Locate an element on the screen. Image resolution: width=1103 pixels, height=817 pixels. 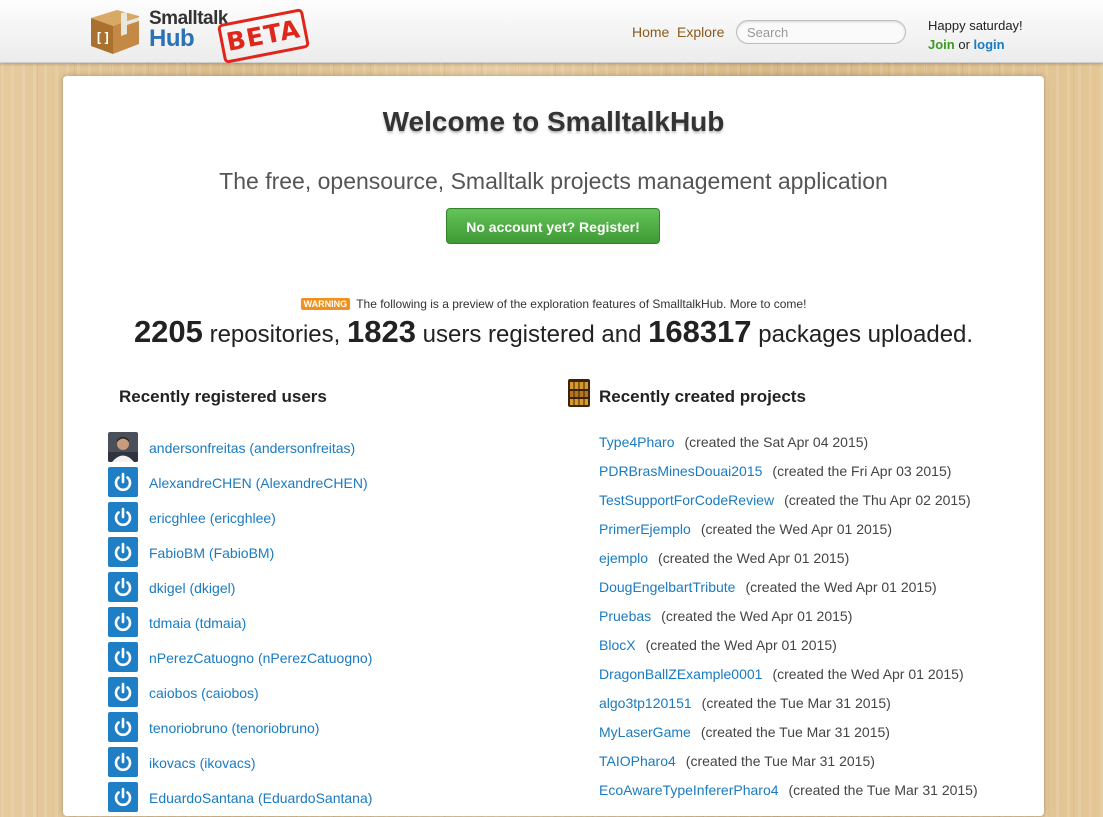
user-link: FabioBM (FabioBM) is located at coordinates (211, 553).